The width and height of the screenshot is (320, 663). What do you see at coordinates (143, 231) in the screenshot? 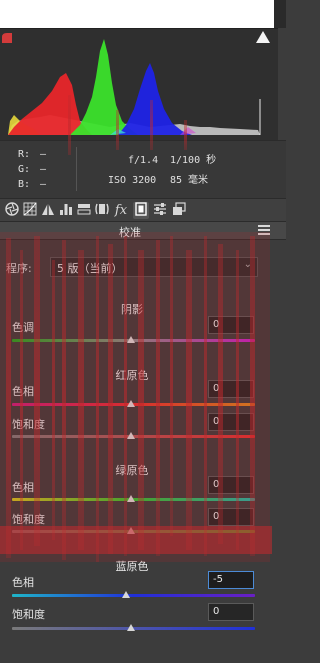
I see `calibration-panel-header: 校准` at bounding box center [143, 231].